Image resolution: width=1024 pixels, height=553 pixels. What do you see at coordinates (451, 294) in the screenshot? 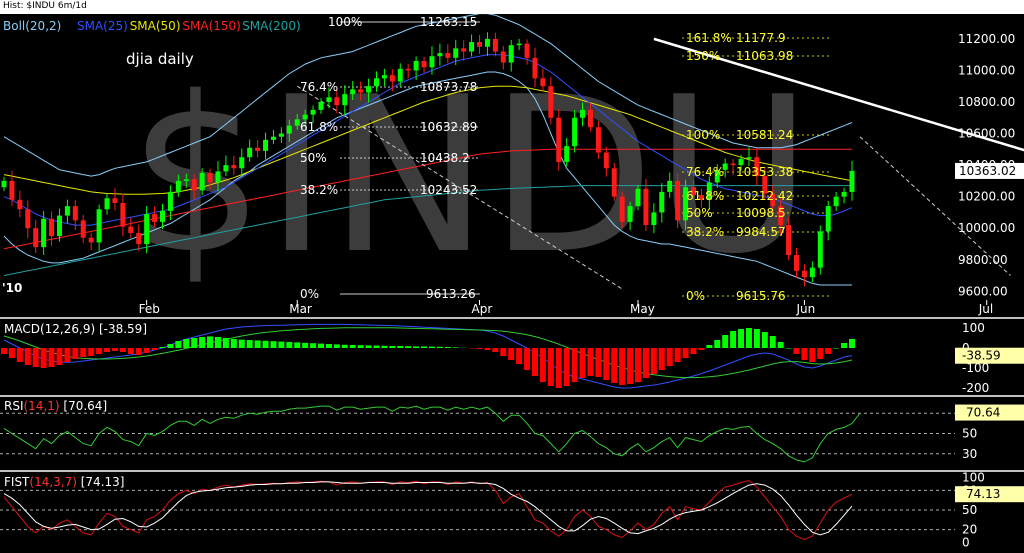
I see `fib-level-value: 9613.26` at bounding box center [451, 294].